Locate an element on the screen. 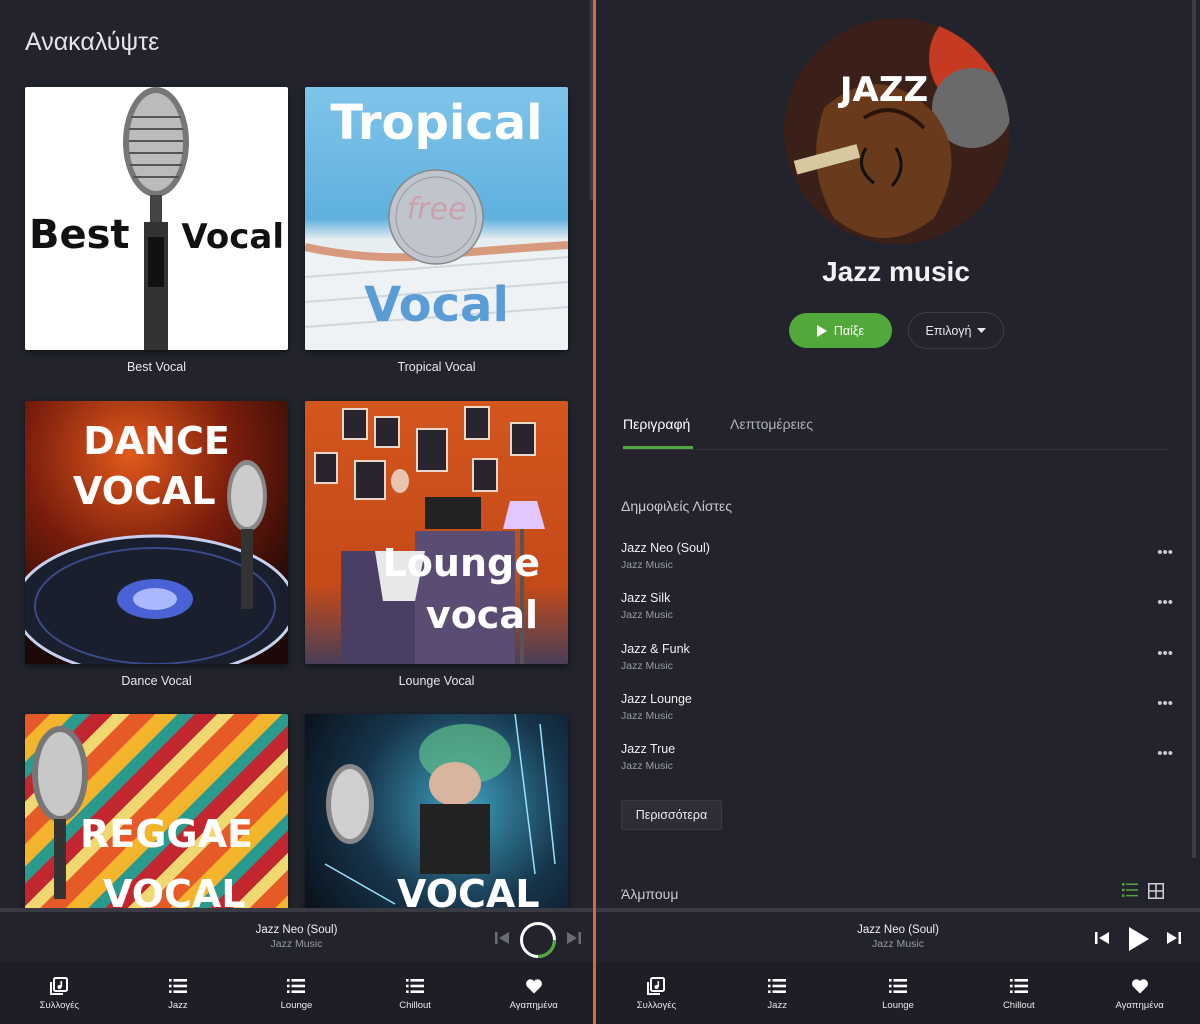 This screenshot has width=1200, height=1024. more-button: Περισσότερα is located at coordinates (671, 815).